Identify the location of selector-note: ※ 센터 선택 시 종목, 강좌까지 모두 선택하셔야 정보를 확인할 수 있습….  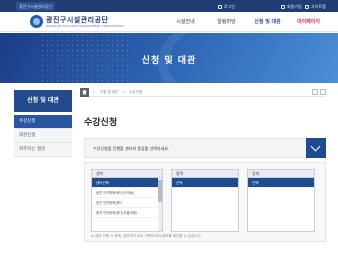
(146, 236).